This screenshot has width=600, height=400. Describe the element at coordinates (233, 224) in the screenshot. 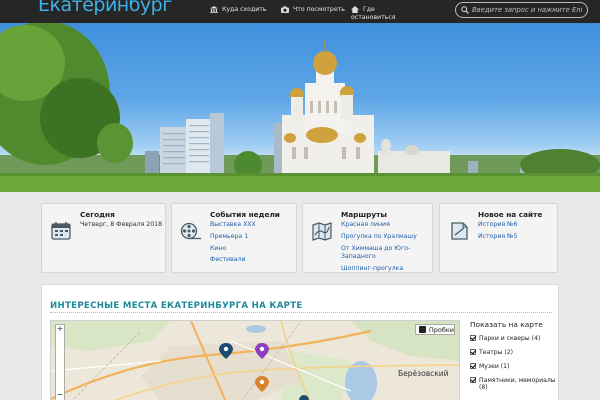

I see `event-link-exhibition: Выставка XXX` at that location.